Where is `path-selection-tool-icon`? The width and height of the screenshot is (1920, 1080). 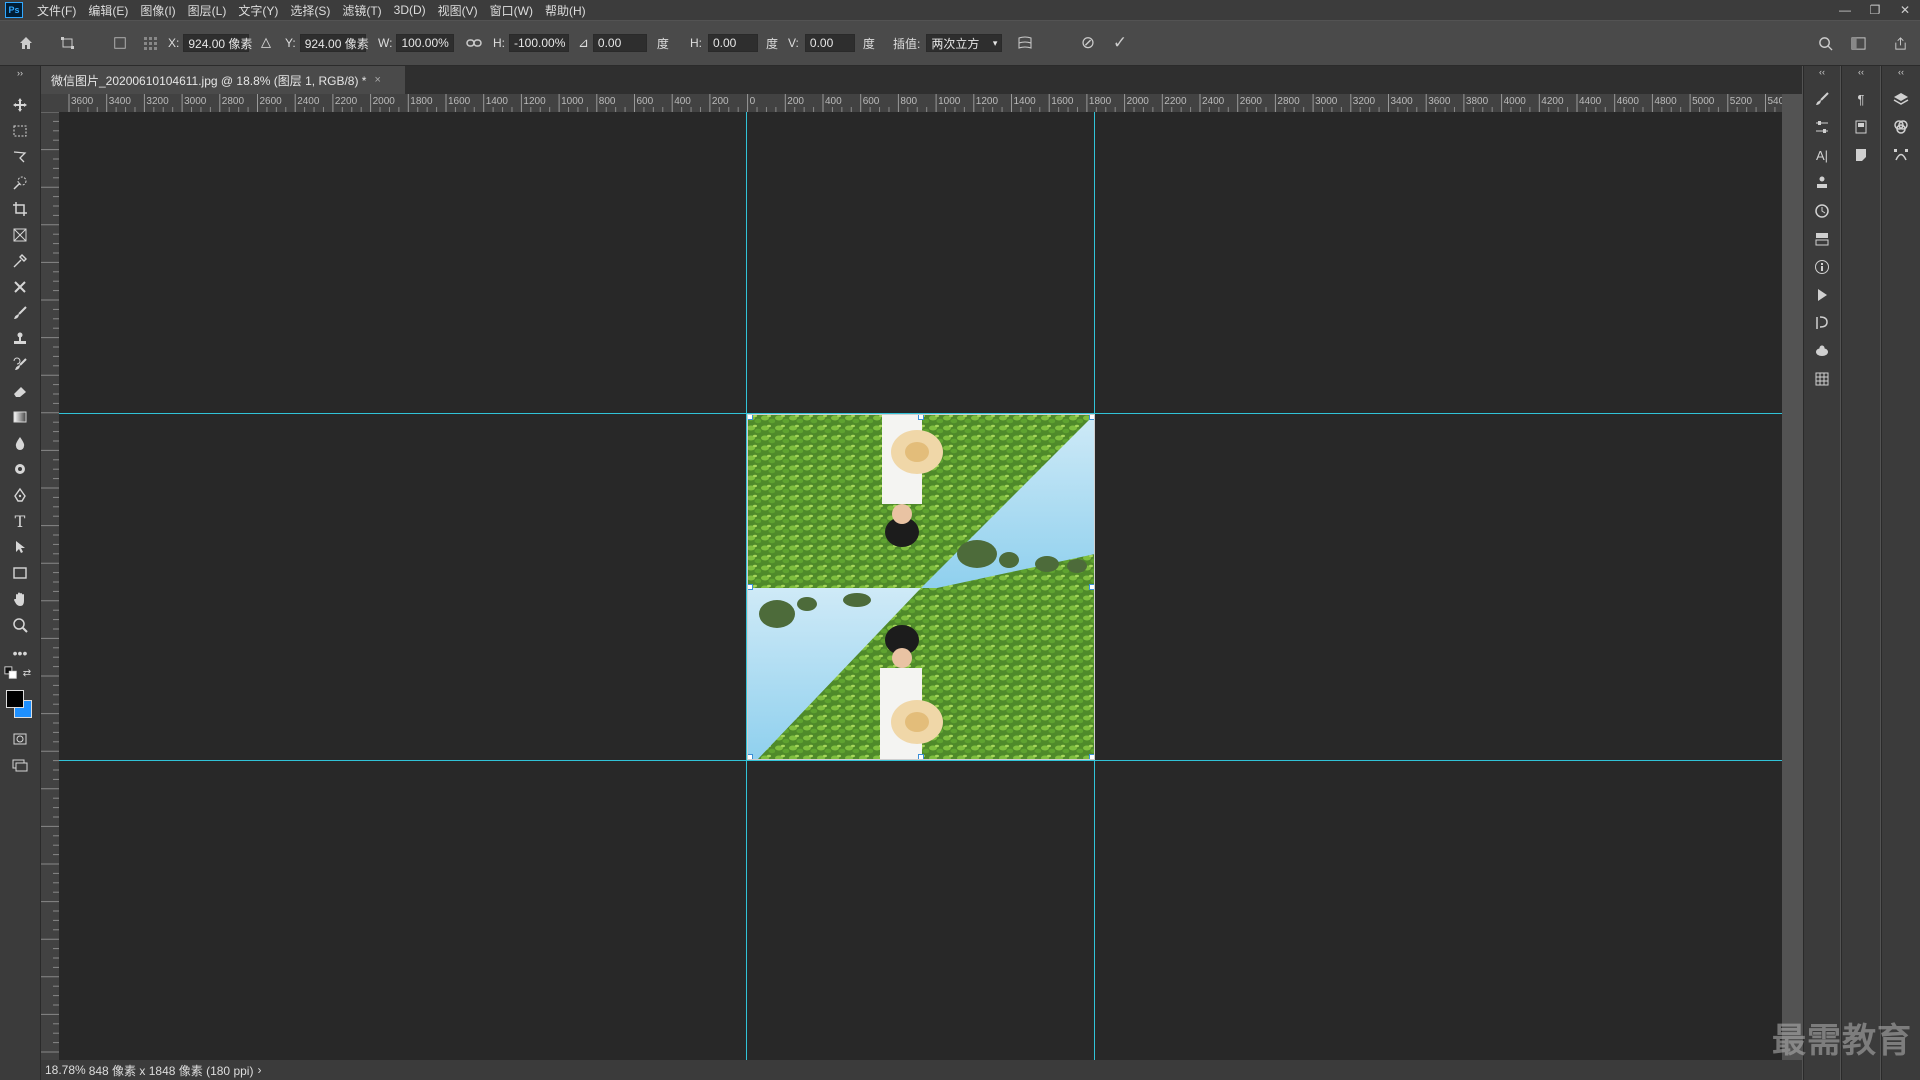
path-selection-tool-icon is located at coordinates (20, 547).